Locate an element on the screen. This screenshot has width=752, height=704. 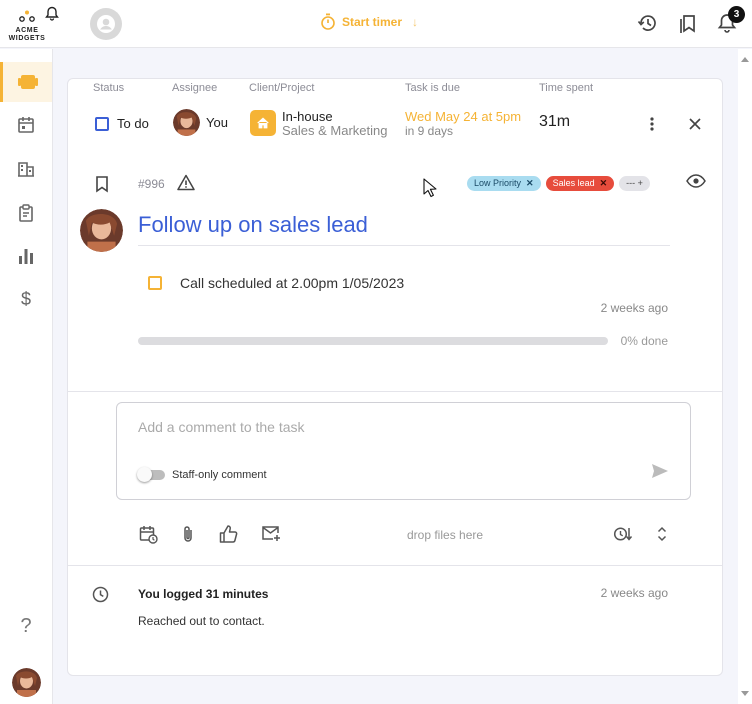
client-project-selector: In-house Sales & Marketing is located at coordinates (319, 124).